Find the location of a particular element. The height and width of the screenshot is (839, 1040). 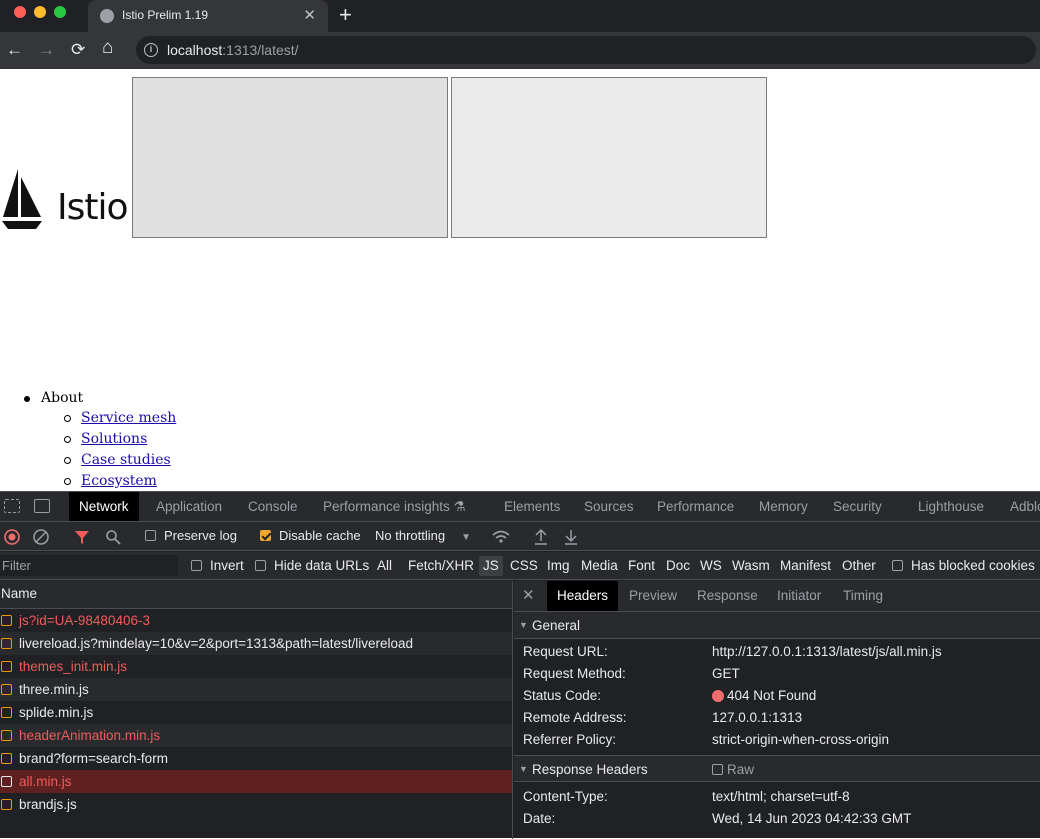

general-section-header: ▼ General is located at coordinates (777, 625).